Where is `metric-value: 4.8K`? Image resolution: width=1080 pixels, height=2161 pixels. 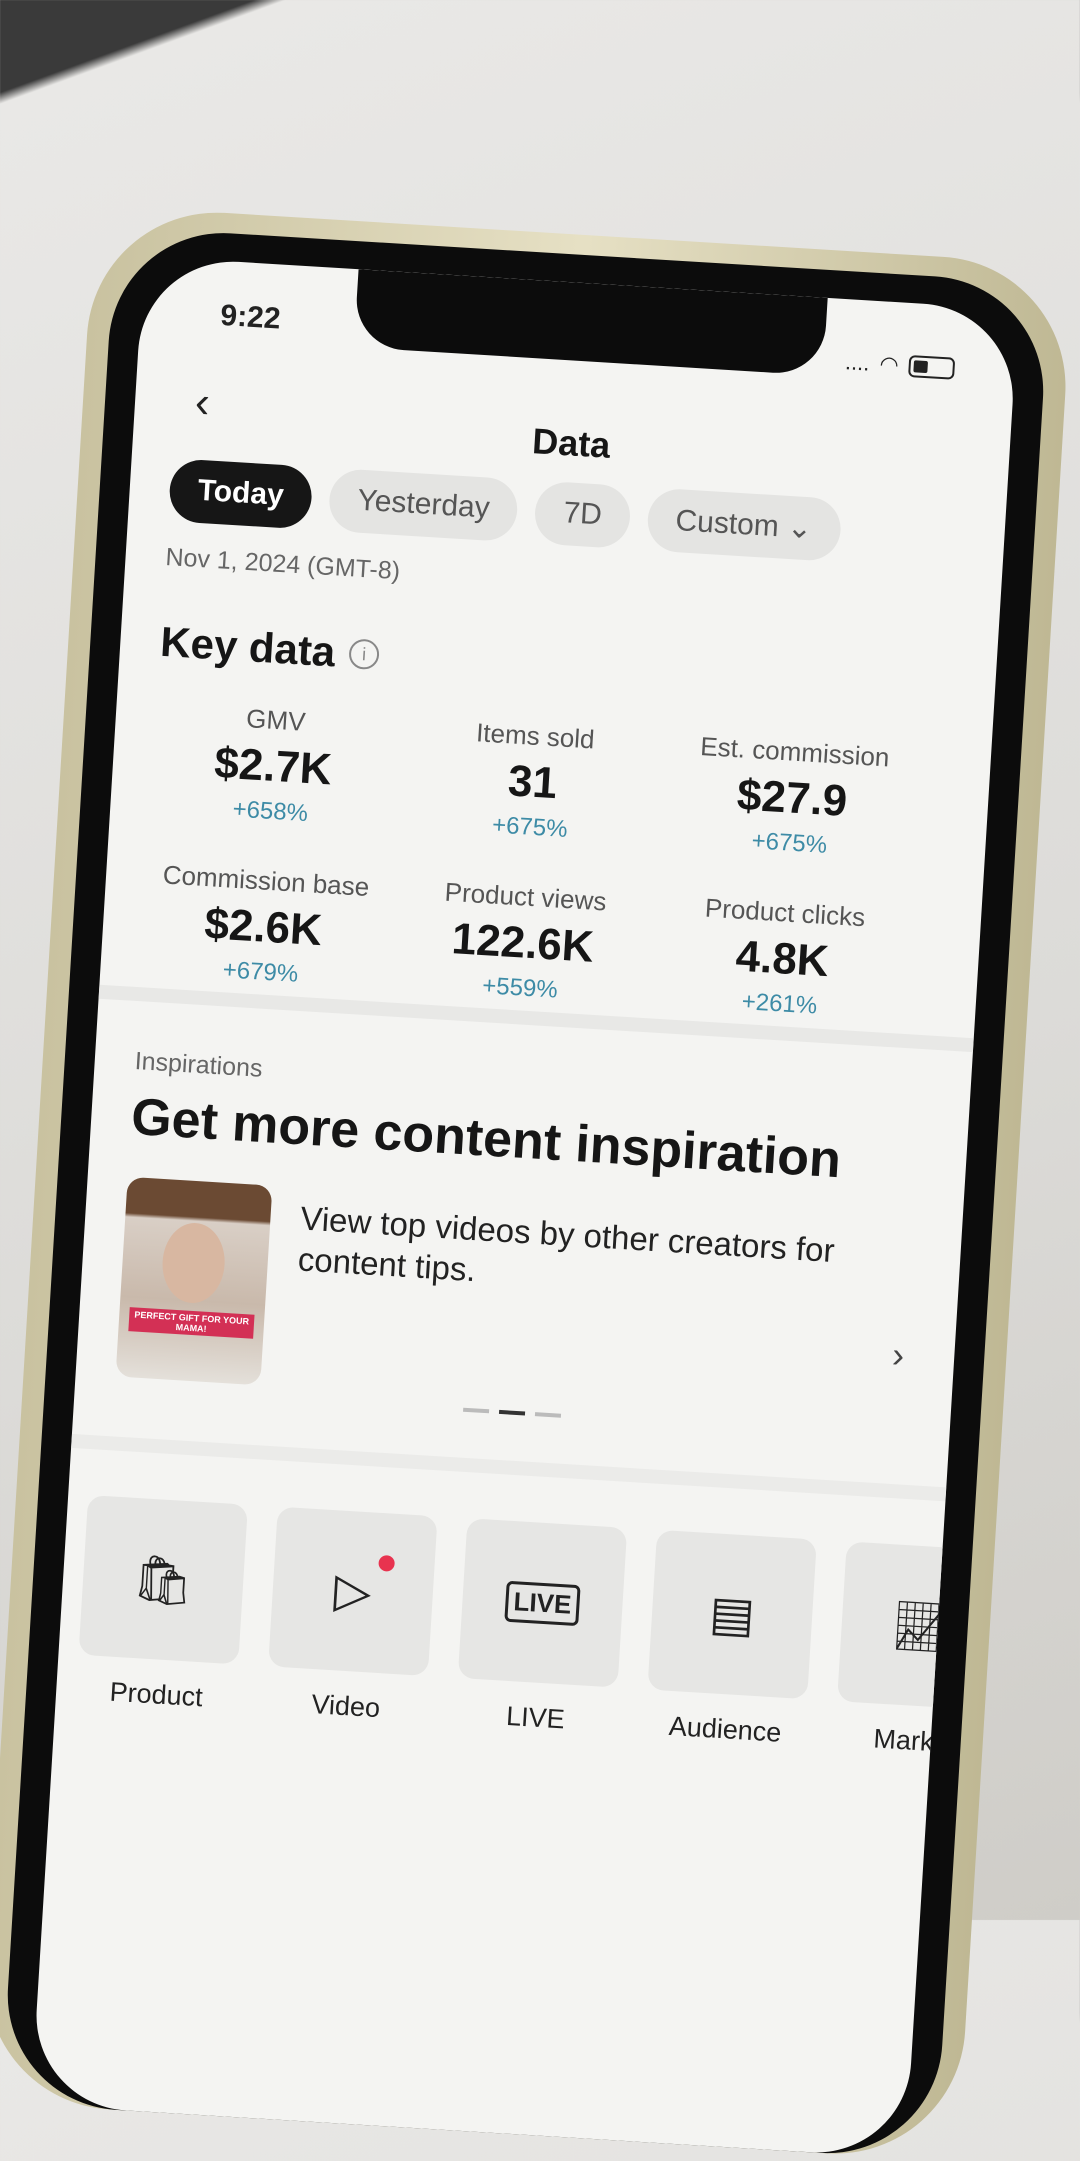
metric-value: 4.8K is located at coordinates (782, 959).